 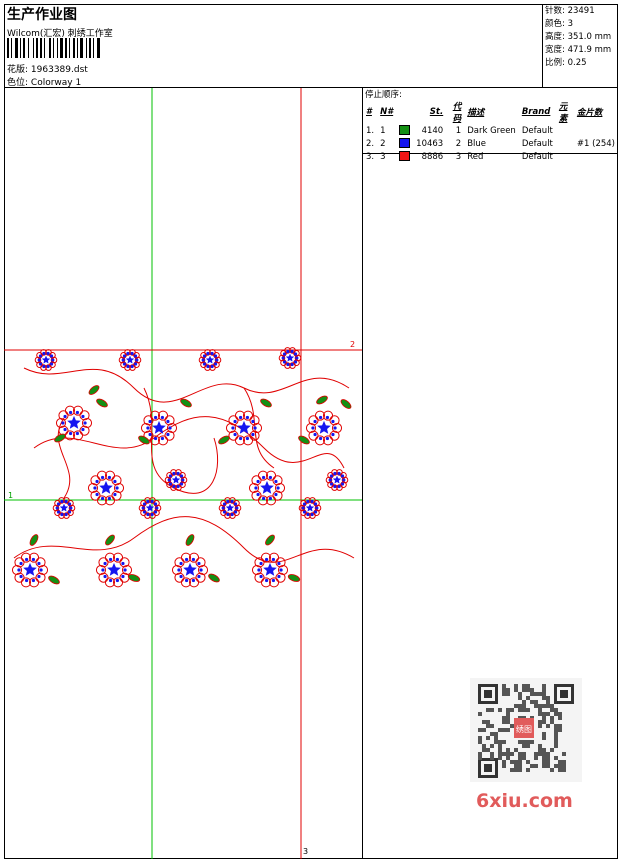 I want to click on design-value: 1963389.dst, so click(x=59, y=70).